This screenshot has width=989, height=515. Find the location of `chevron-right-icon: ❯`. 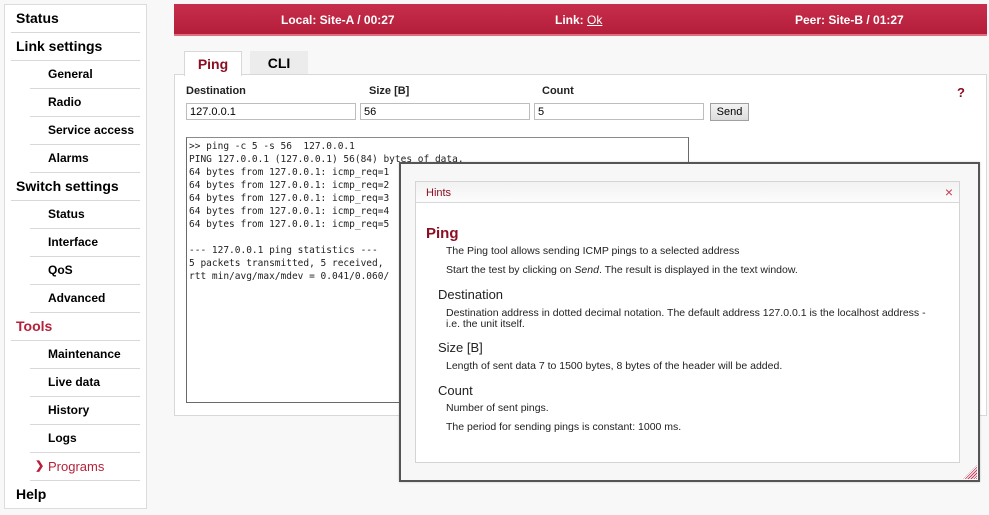

chevron-right-icon: ❯ is located at coordinates (40, 466).